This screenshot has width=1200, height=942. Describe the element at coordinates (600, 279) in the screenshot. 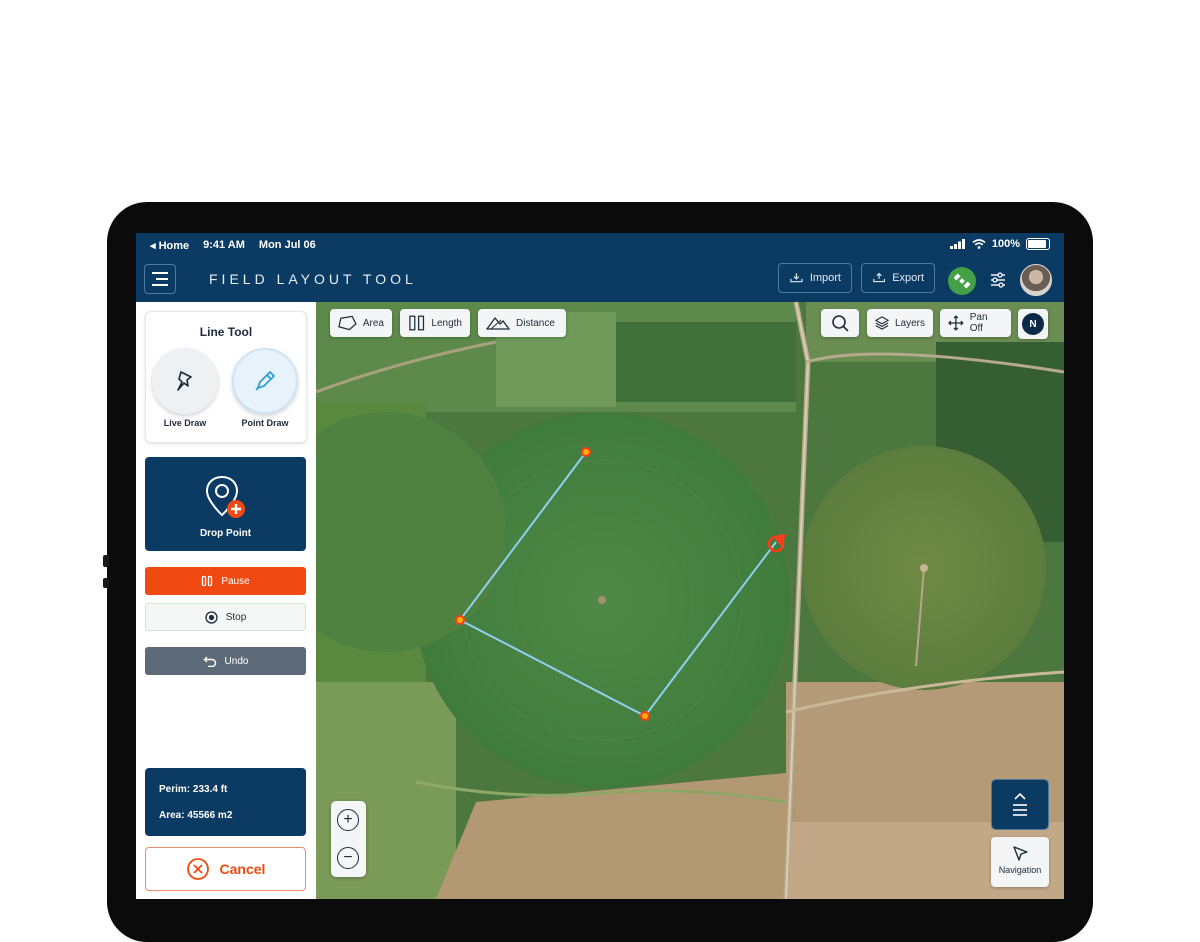

I see `app-header: FIELD LAYOUT TOOL Import Export` at that location.